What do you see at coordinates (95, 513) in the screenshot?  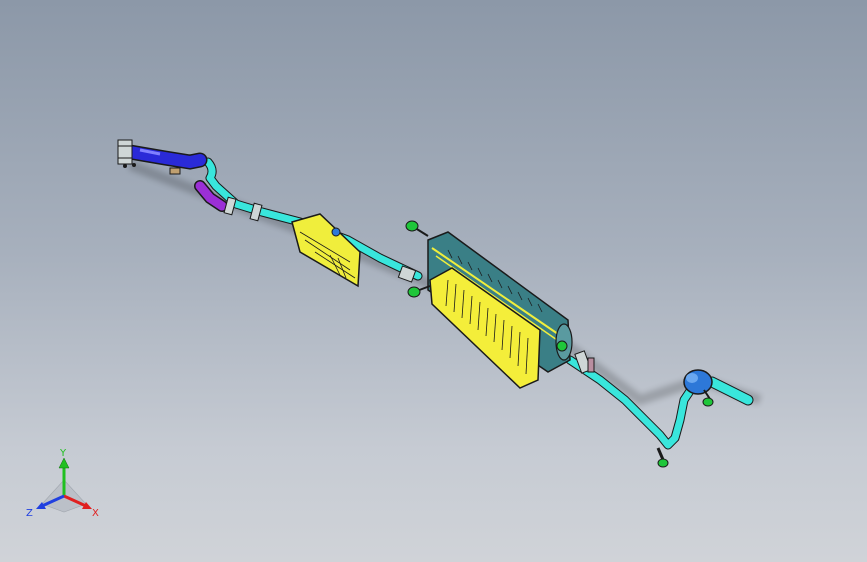 I see `x-axis-label: X` at bounding box center [95, 513].